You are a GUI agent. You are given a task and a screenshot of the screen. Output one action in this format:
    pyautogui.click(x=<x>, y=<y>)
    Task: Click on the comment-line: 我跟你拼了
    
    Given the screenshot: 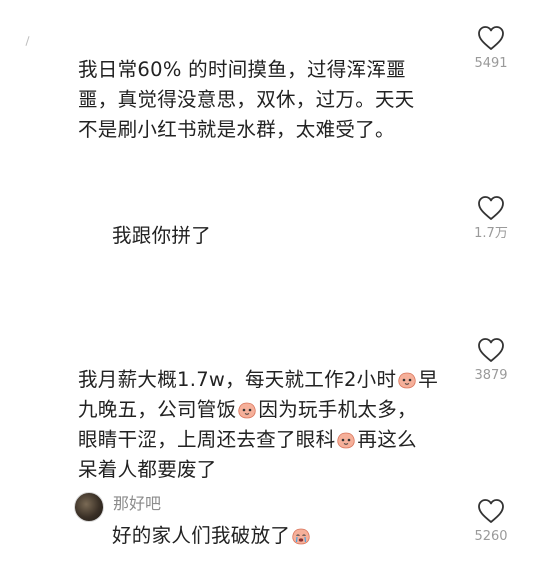 What is the action you would take?
    pyautogui.click(x=162, y=235)
    